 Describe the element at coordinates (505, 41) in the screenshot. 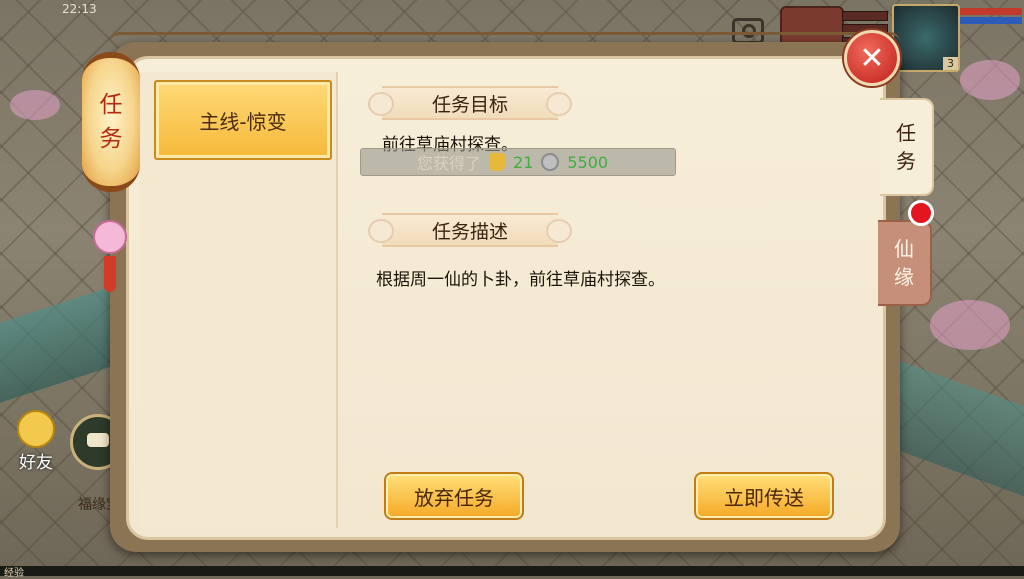

I see `dialog-top-ornament` at that location.